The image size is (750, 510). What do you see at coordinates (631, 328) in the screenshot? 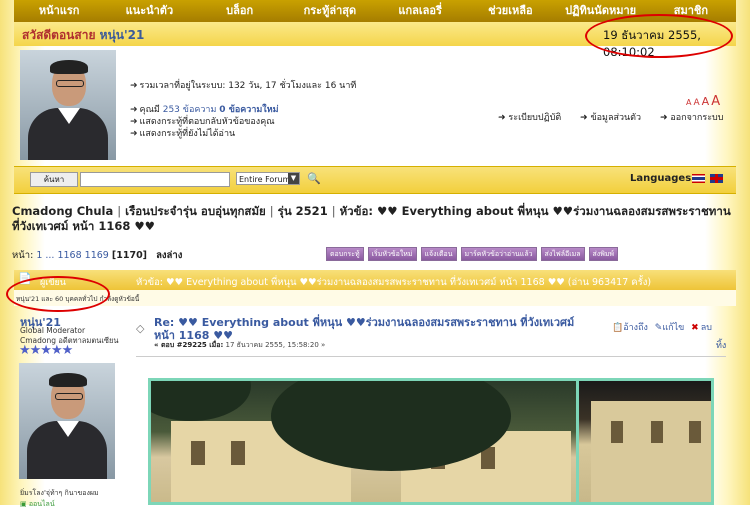
I see `quote-button: 📋อ้างถึง` at bounding box center [631, 328].